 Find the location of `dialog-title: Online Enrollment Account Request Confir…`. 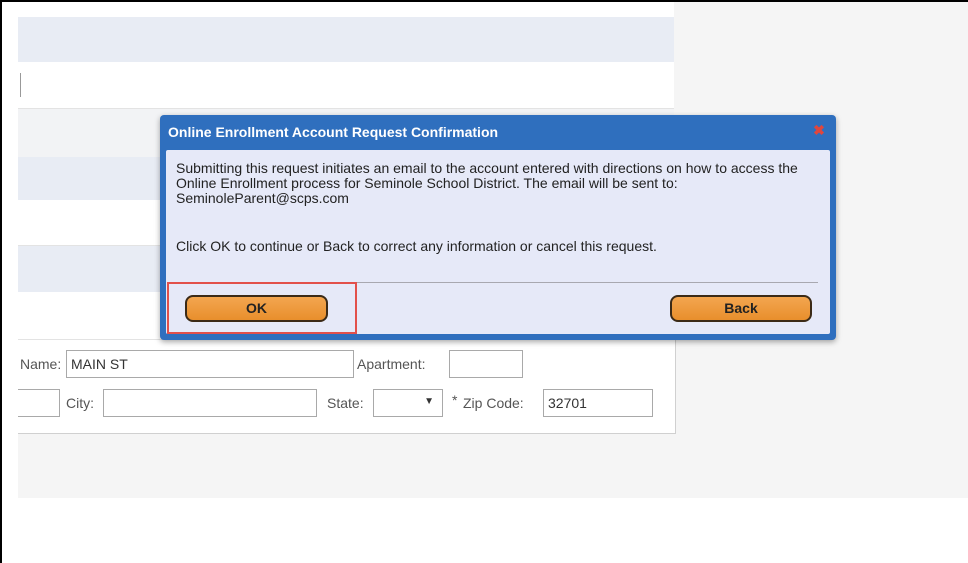

dialog-title: Online Enrollment Account Request Confir… is located at coordinates (333, 132).